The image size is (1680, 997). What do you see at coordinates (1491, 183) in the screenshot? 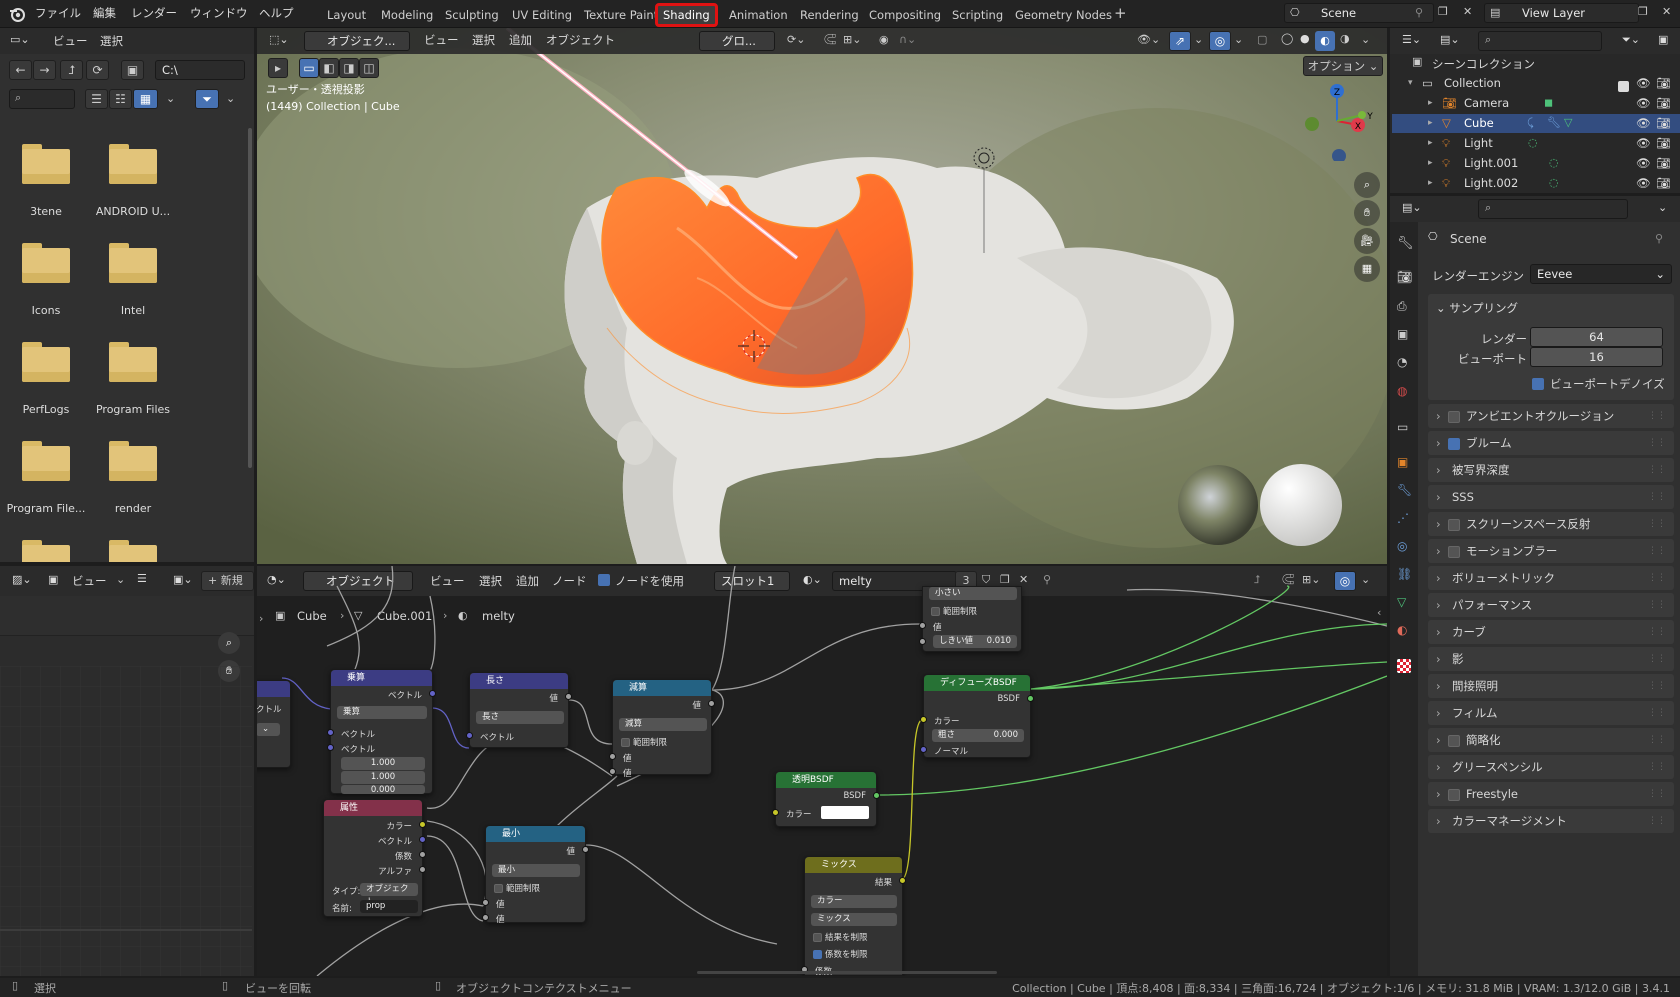
I see `outliner-item-label: Light.002` at bounding box center [1491, 183].